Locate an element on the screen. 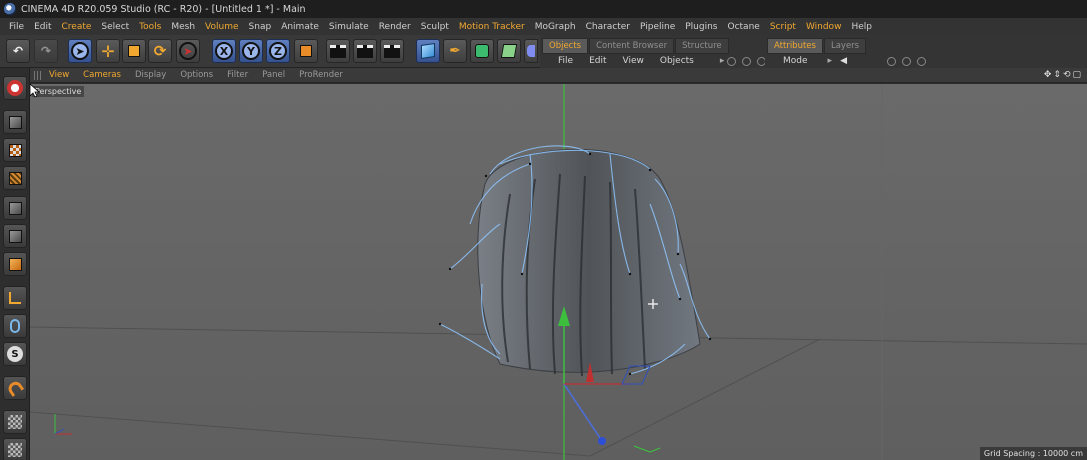 The image size is (1087, 460). y-axis-label: Y is located at coordinates (251, 51).